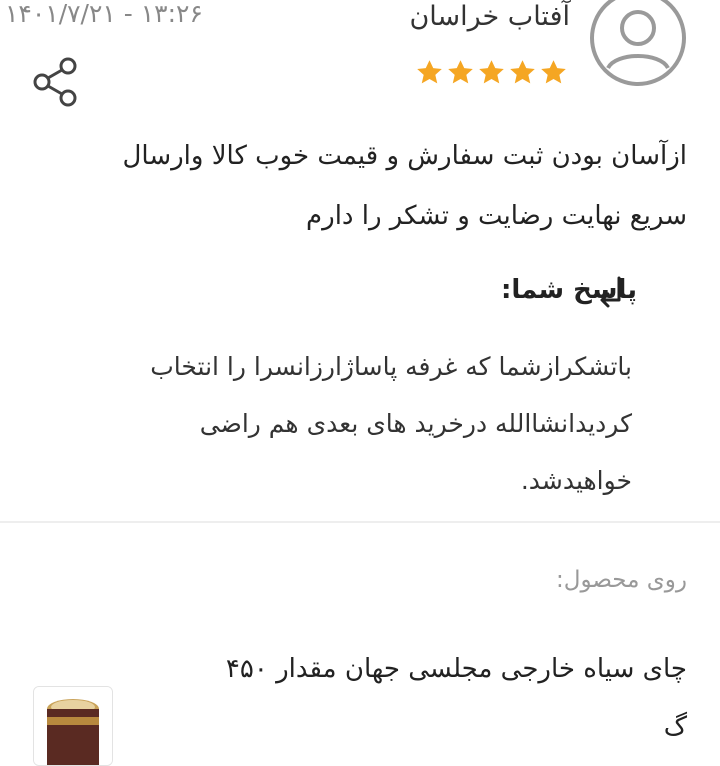 This screenshot has height=766, width=720. I want to click on reply-body-line: خواهیدشد., so click(576, 480).